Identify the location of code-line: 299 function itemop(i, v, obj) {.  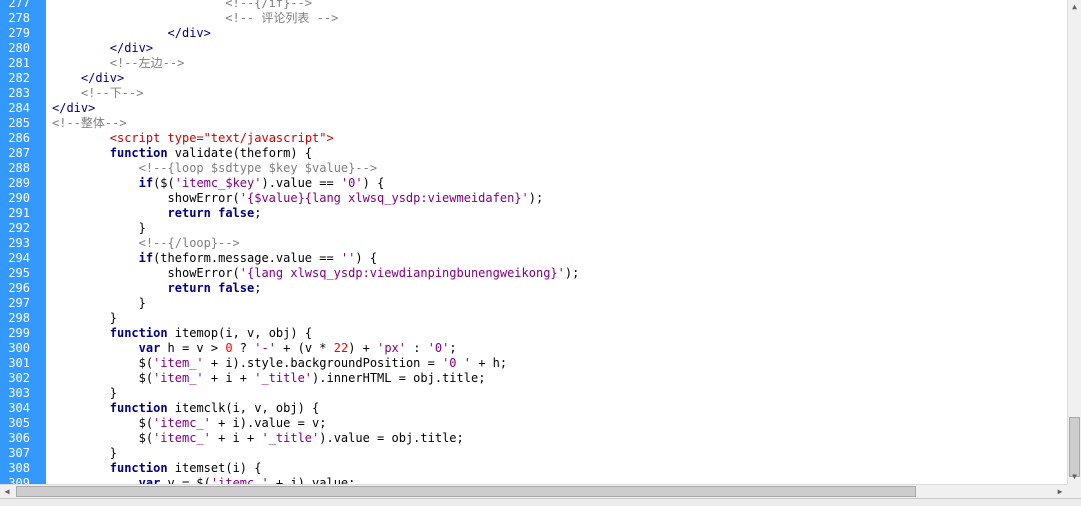
(533, 333).